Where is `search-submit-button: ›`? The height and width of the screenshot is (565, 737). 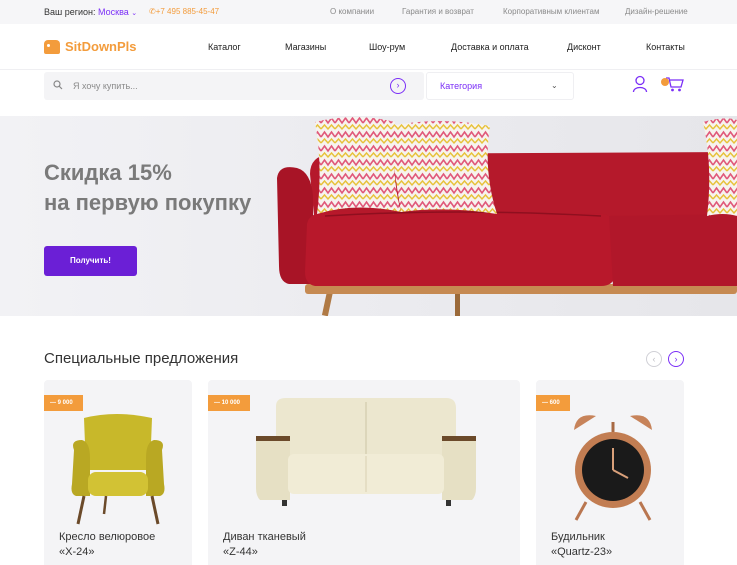 search-submit-button: › is located at coordinates (398, 86).